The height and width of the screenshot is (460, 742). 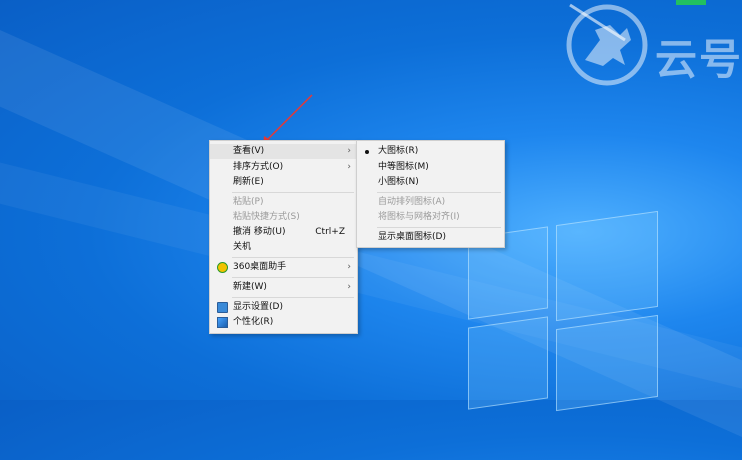 What do you see at coordinates (242, 247) in the screenshot?
I see `menu-item-label: 关机` at bounding box center [242, 247].